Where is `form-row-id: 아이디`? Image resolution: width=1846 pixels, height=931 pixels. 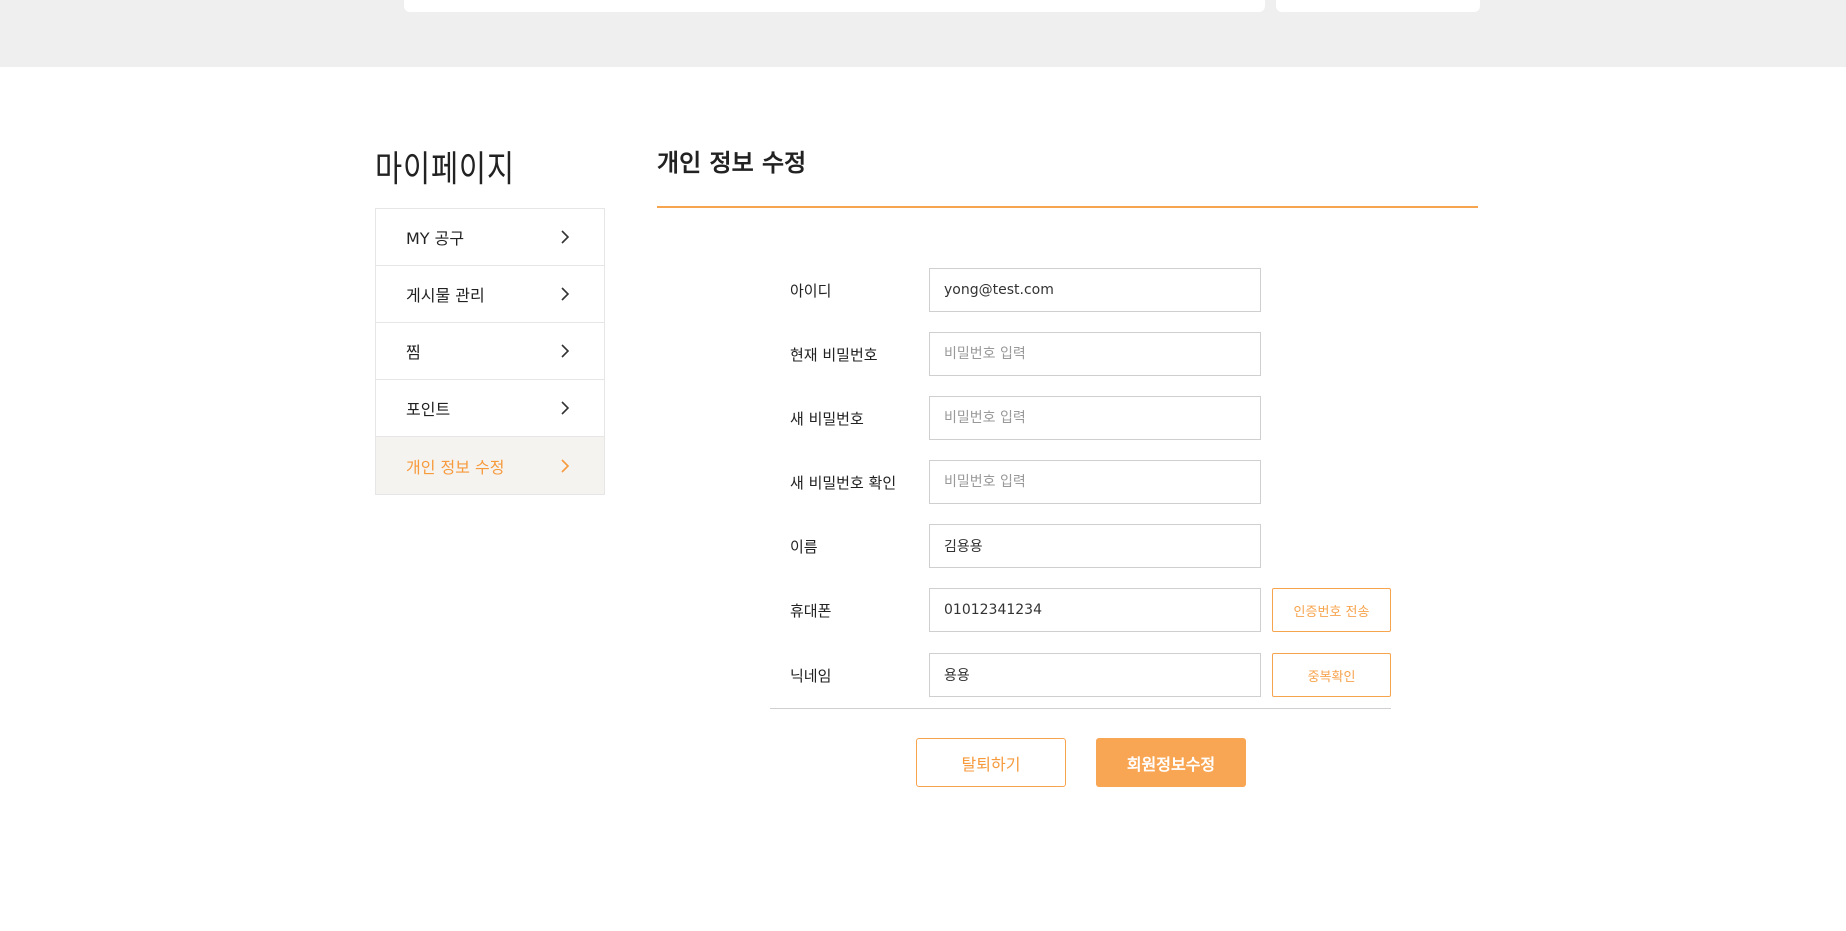
form-row-id: 아이디 is located at coordinates (1025, 290).